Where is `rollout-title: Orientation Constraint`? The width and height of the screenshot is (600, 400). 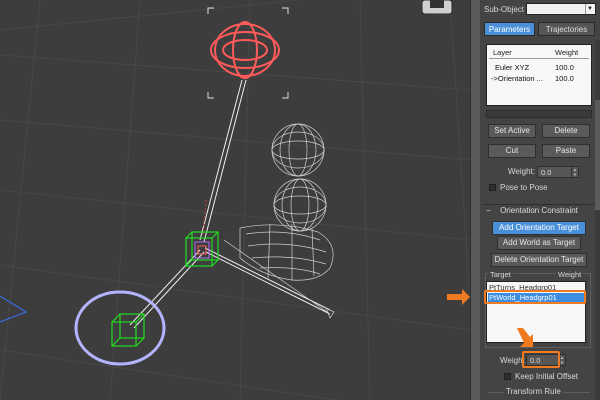 rollout-title: Orientation Constraint is located at coordinates (539, 210).